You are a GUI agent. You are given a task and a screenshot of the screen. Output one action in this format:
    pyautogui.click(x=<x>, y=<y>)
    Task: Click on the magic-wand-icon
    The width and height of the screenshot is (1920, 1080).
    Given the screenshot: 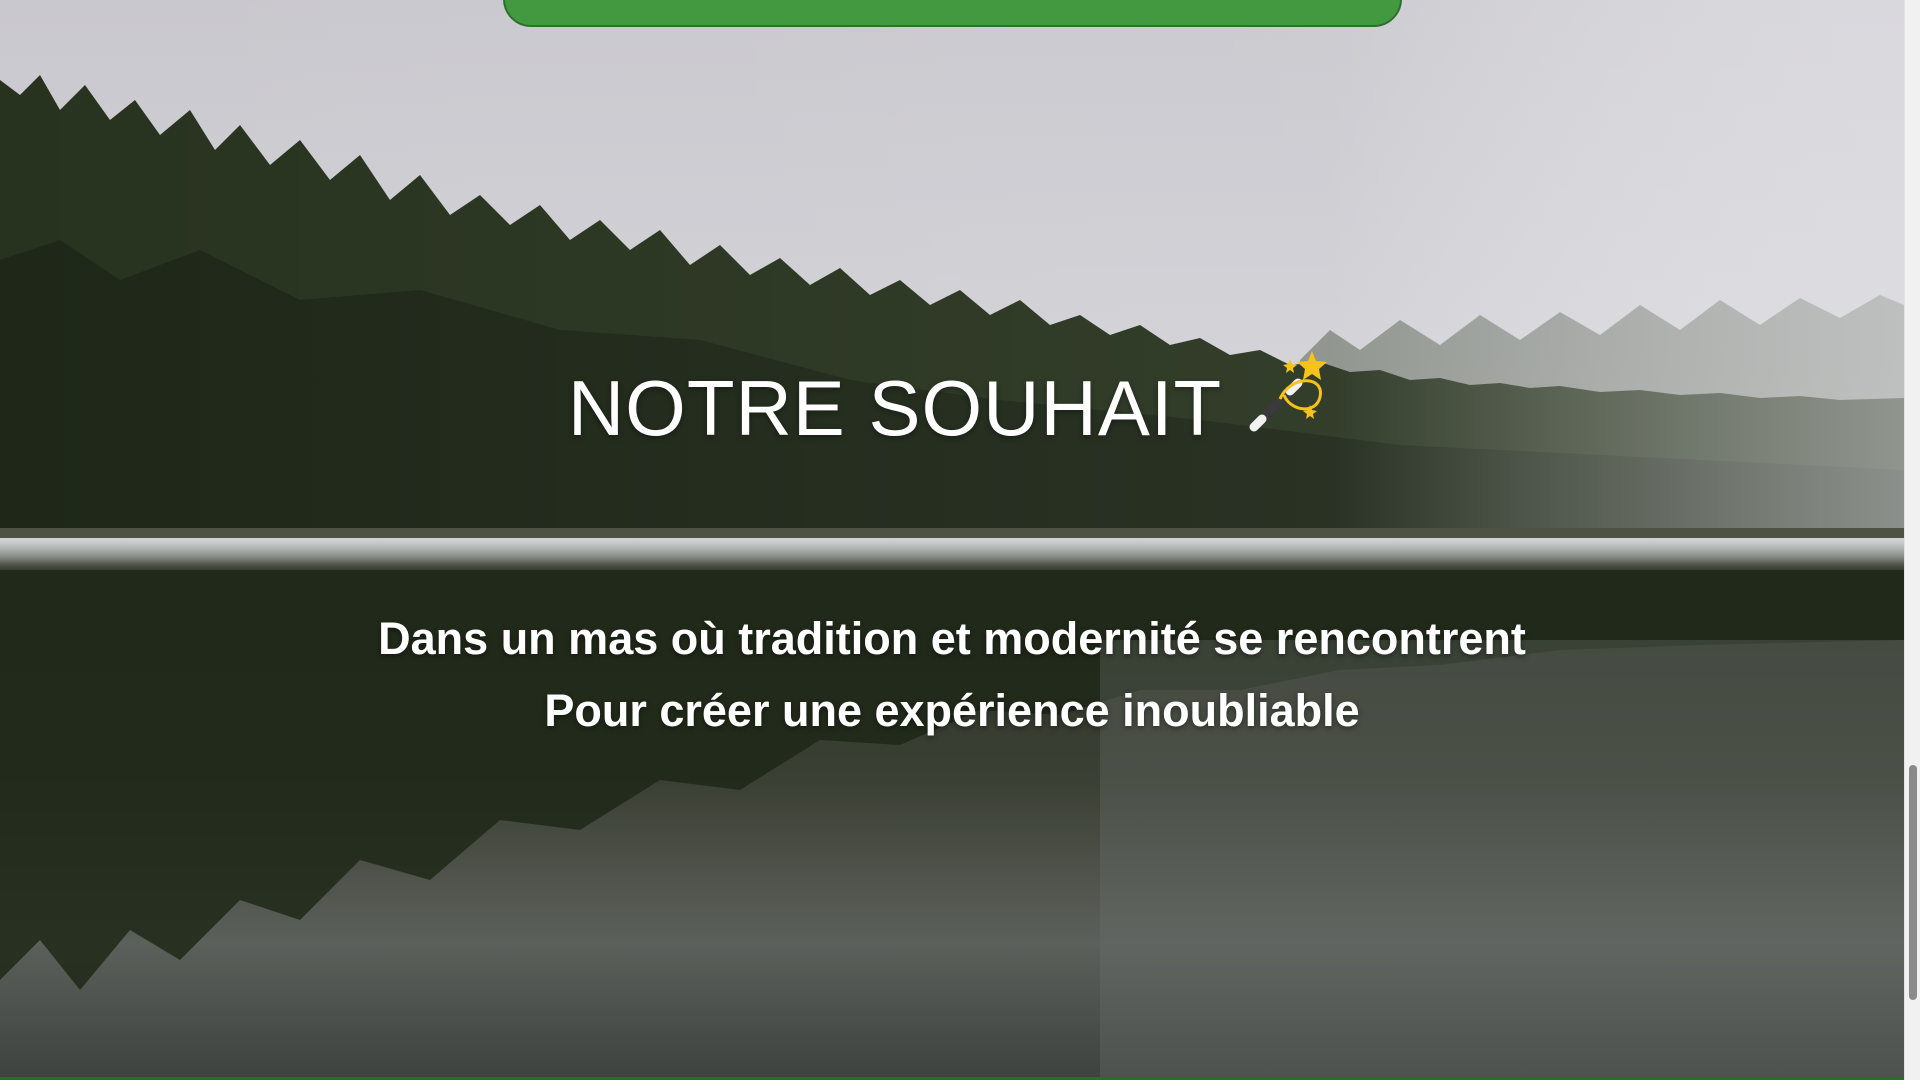 What is the action you would take?
    pyautogui.click(x=1288, y=393)
    